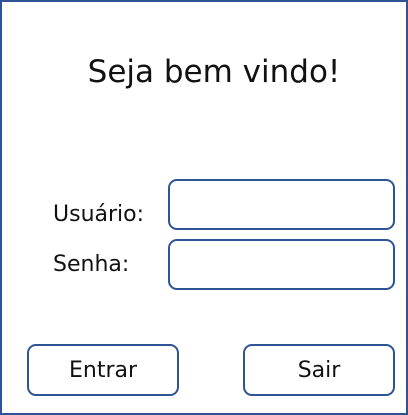 The image size is (408, 415). What do you see at coordinates (281, 264) in the screenshot?
I see `password-field` at bounding box center [281, 264].